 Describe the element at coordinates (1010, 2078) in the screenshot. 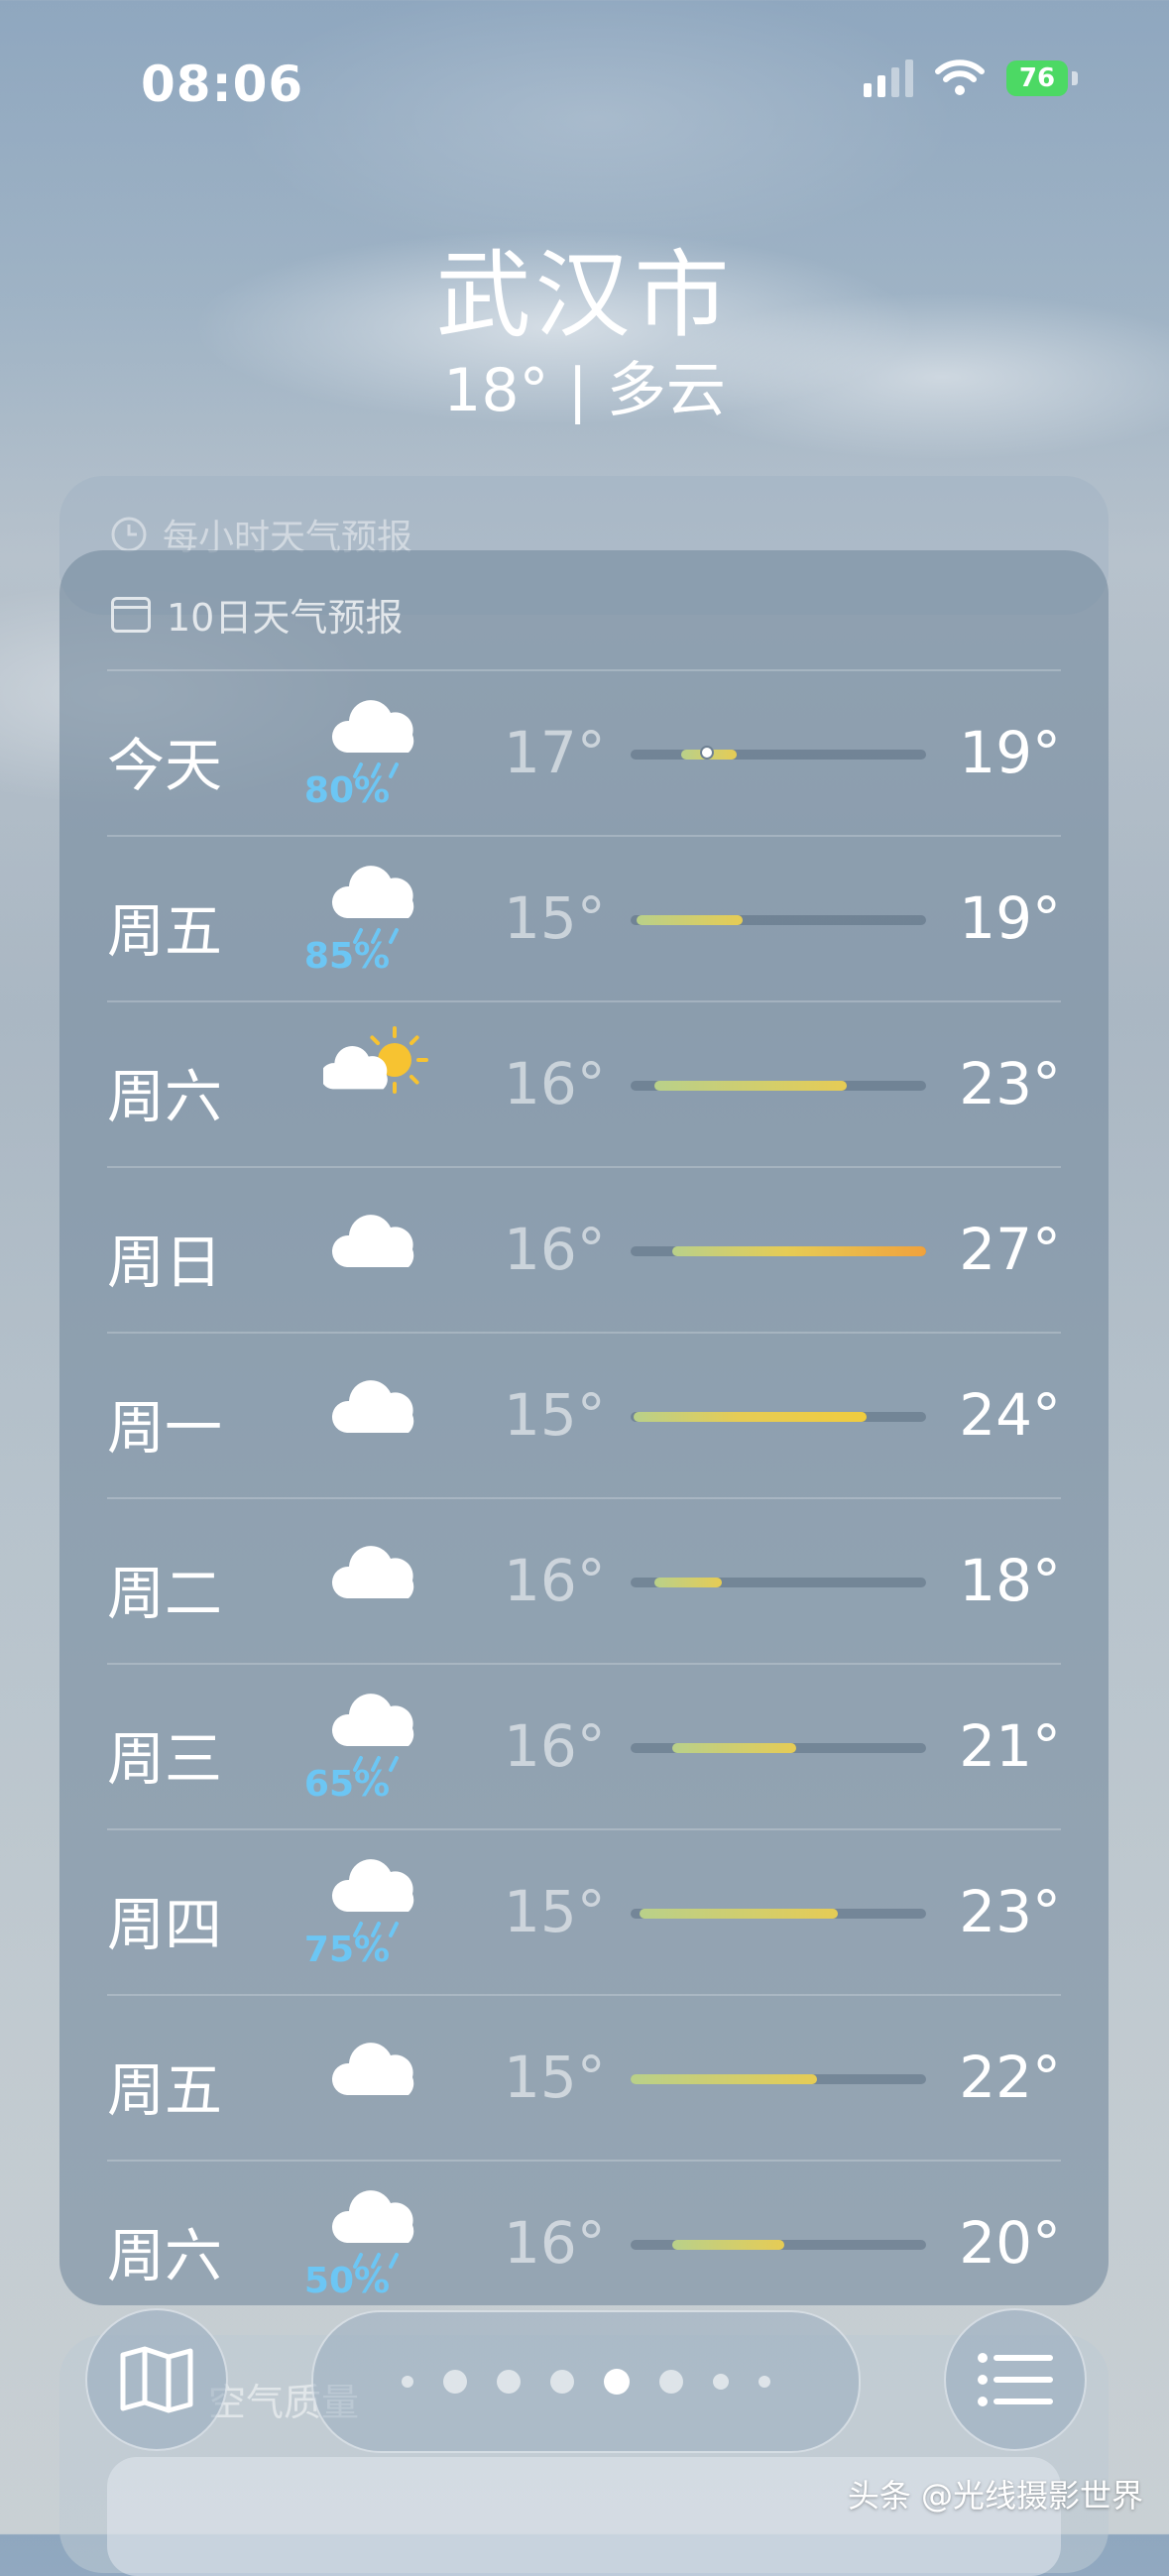

I see `high-temp: 22°` at that location.